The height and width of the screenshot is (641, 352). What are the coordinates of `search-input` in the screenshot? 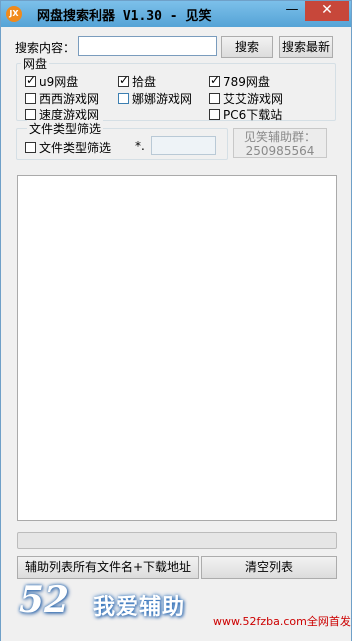 It's located at (147, 46).